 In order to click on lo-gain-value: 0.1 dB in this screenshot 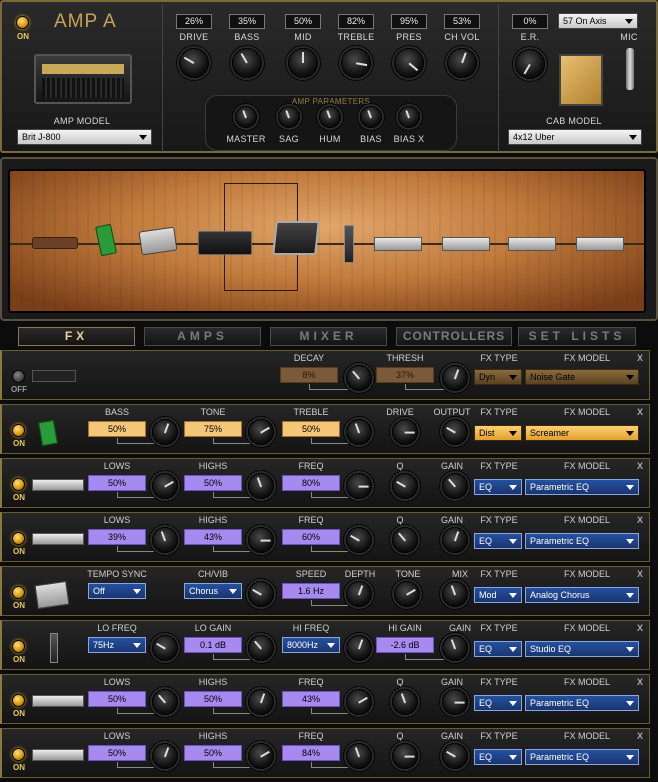, I will do `click(213, 645)`.